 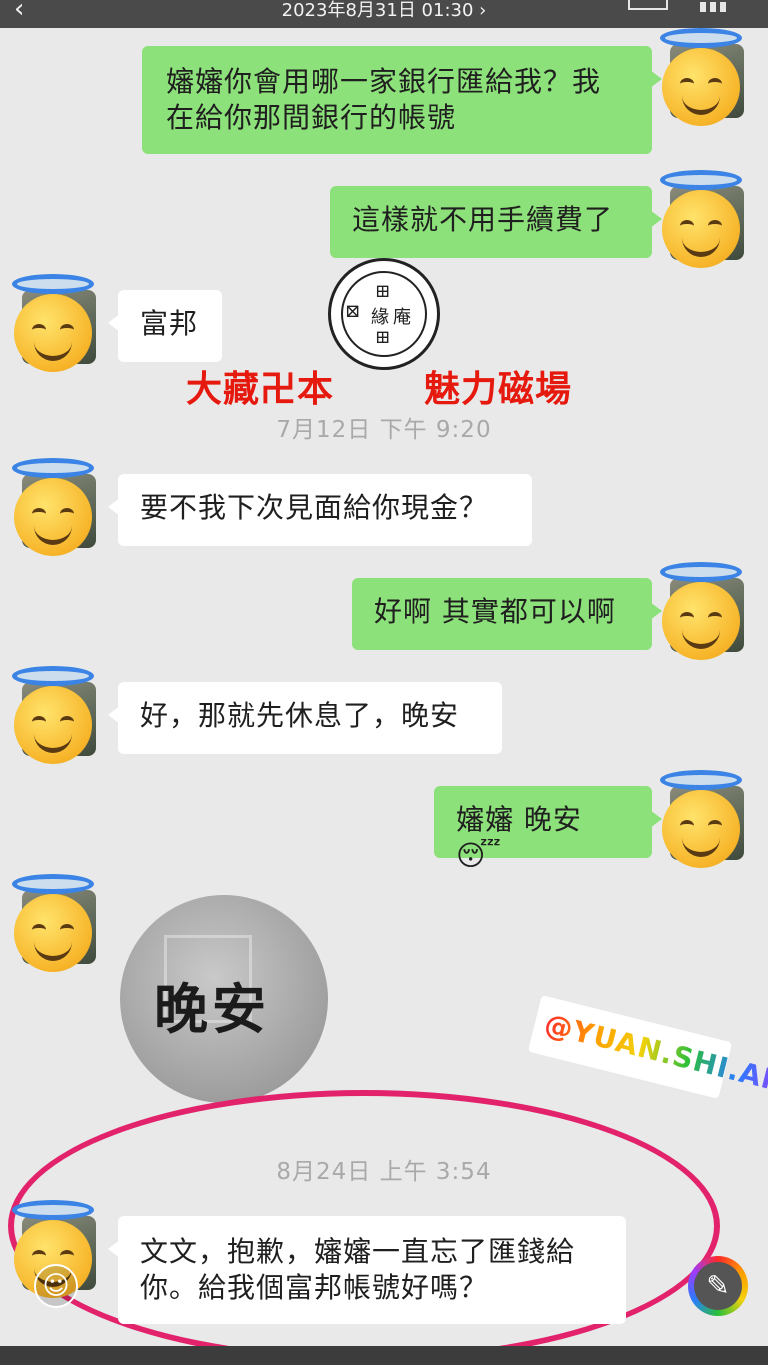 What do you see at coordinates (305, 718) in the screenshot?
I see `message-incoming: 好，那就先休息了，晚安` at bounding box center [305, 718].